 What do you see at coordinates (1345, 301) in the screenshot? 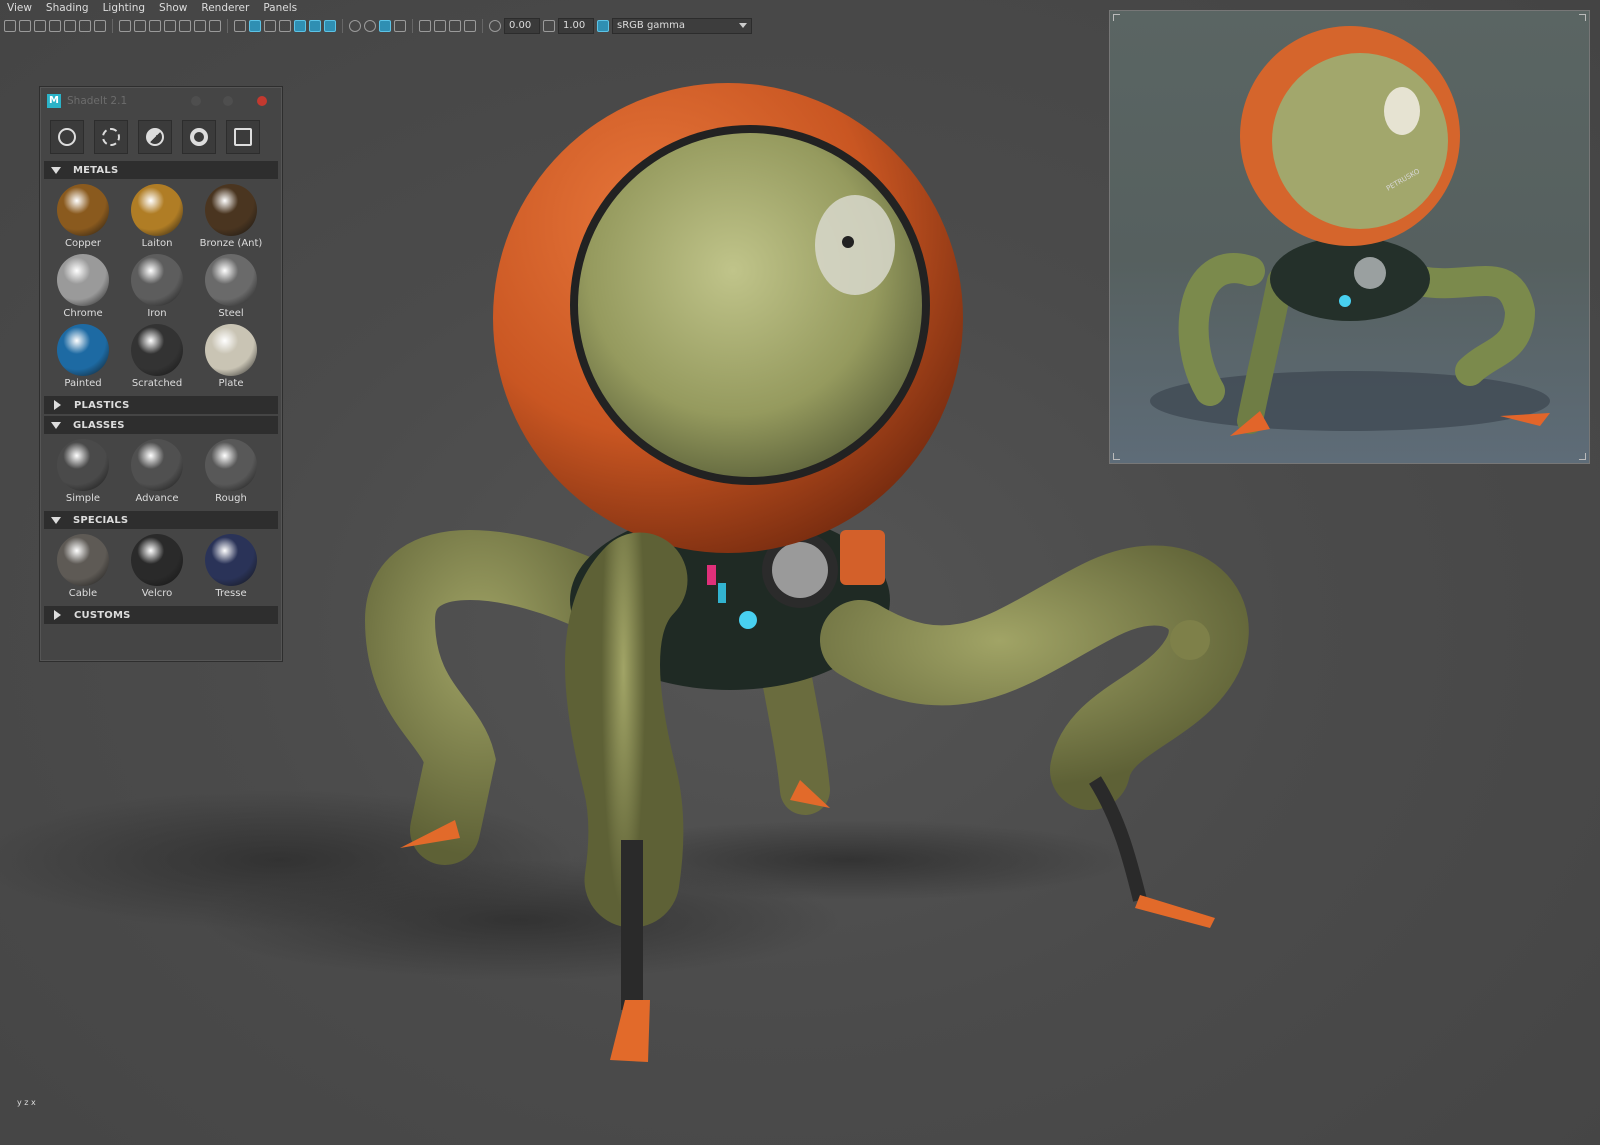
I see `concept-light` at bounding box center [1345, 301].